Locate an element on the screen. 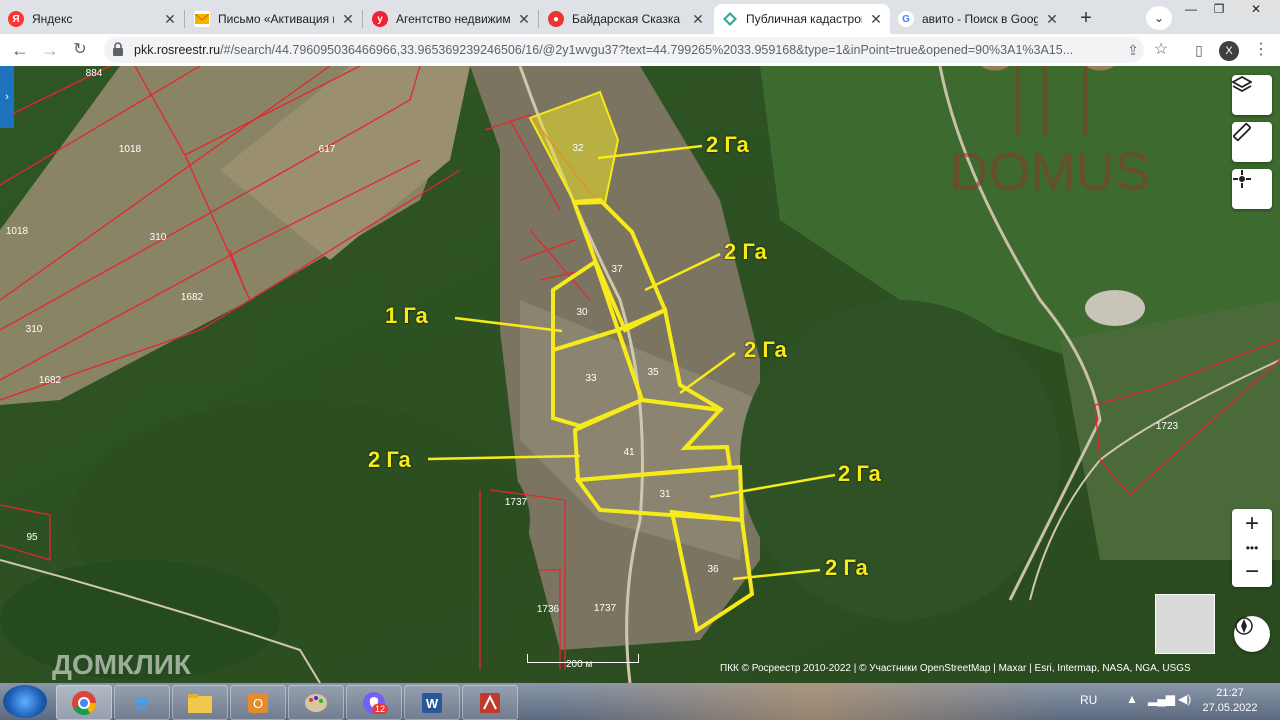 Image resolution: width=1280 pixels, height=720 pixels. pdf-icon is located at coordinates (490, 702).